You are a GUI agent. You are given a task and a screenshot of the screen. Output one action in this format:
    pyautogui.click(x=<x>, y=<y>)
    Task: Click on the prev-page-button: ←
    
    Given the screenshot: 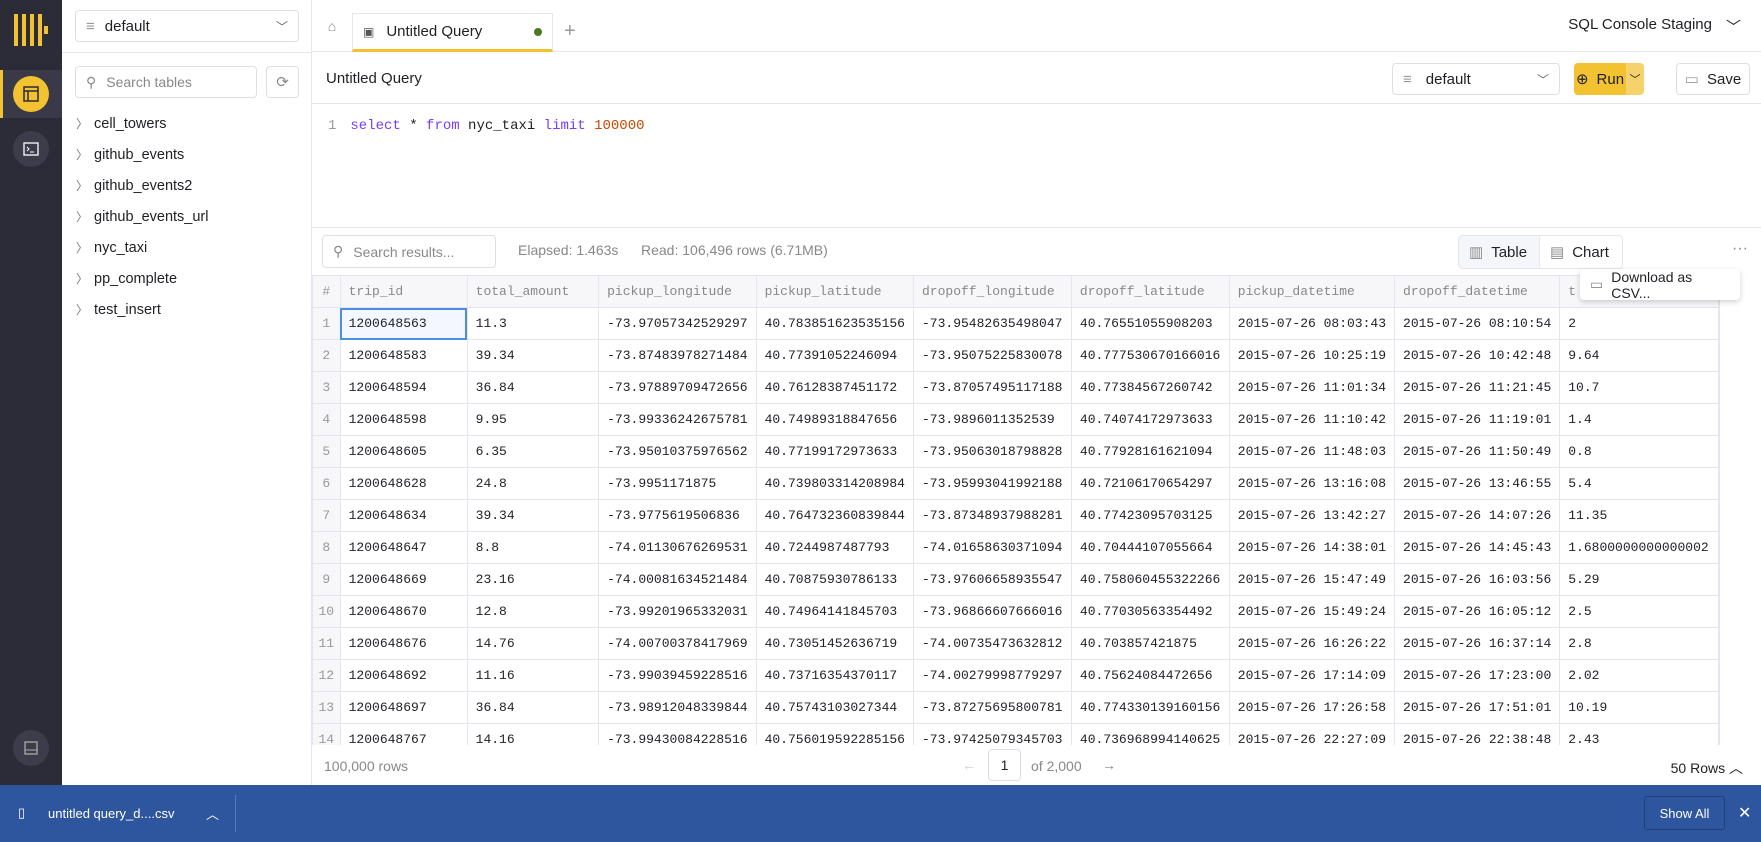 What is the action you would take?
    pyautogui.click(x=969, y=765)
    